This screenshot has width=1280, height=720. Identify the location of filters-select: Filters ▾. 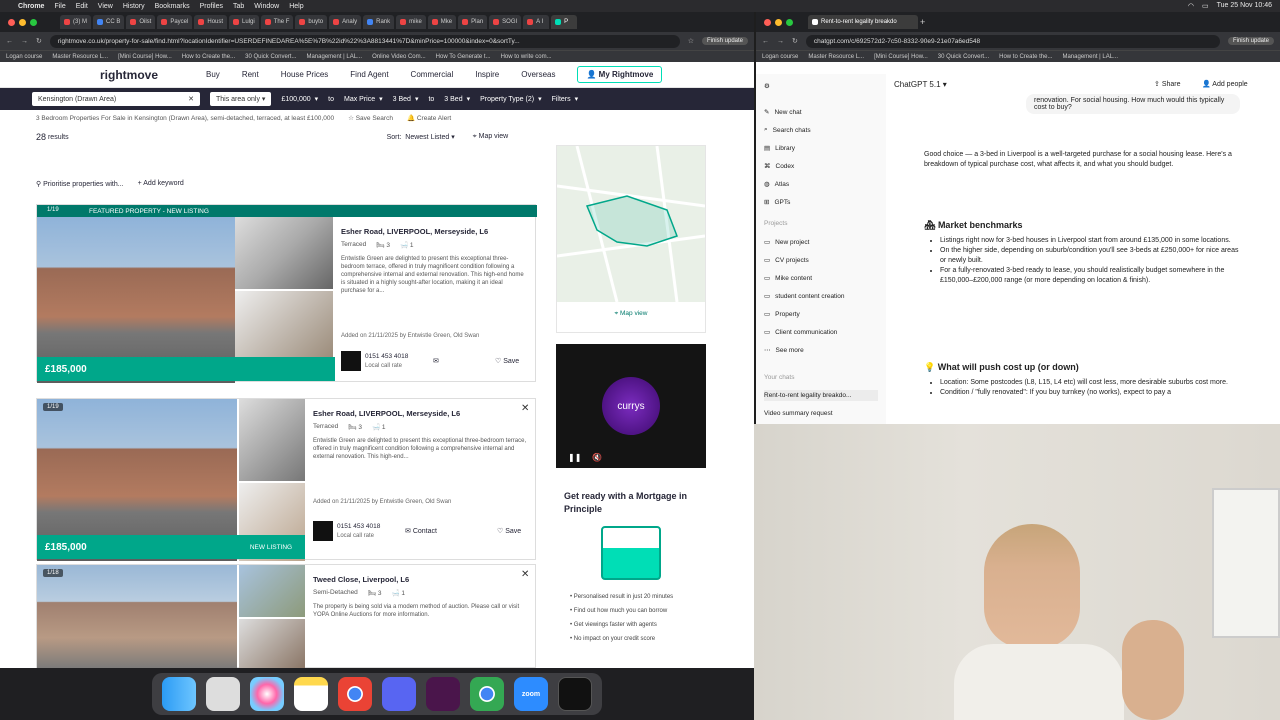
(565, 99).